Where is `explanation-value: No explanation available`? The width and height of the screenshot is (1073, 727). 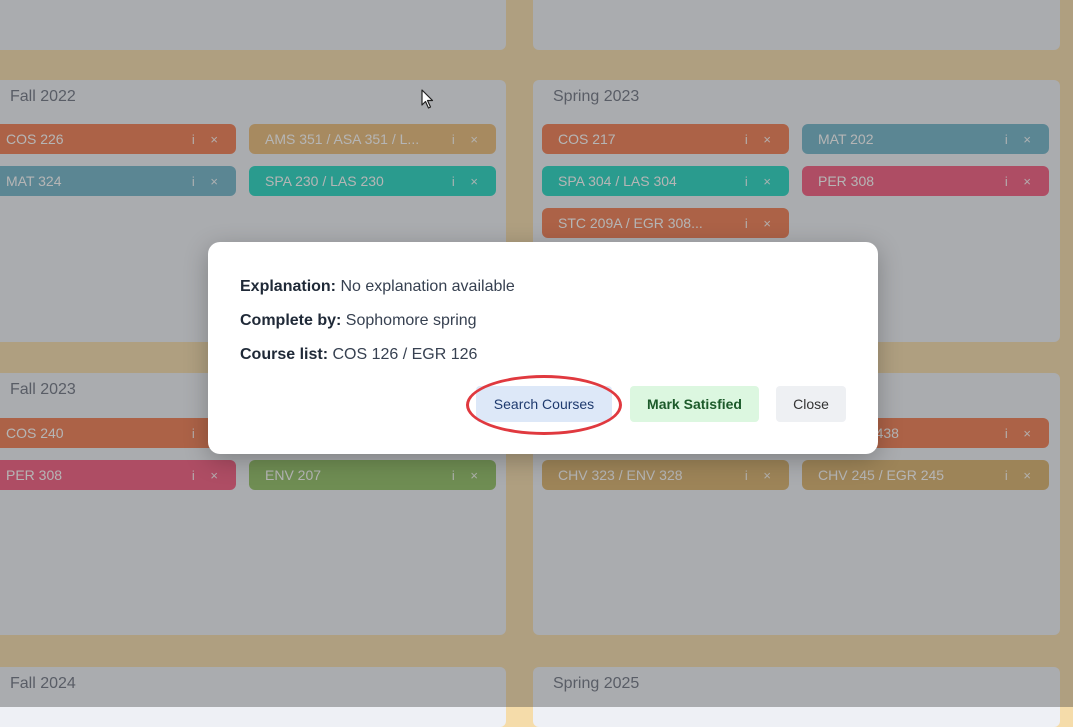 explanation-value: No explanation available is located at coordinates (427, 286).